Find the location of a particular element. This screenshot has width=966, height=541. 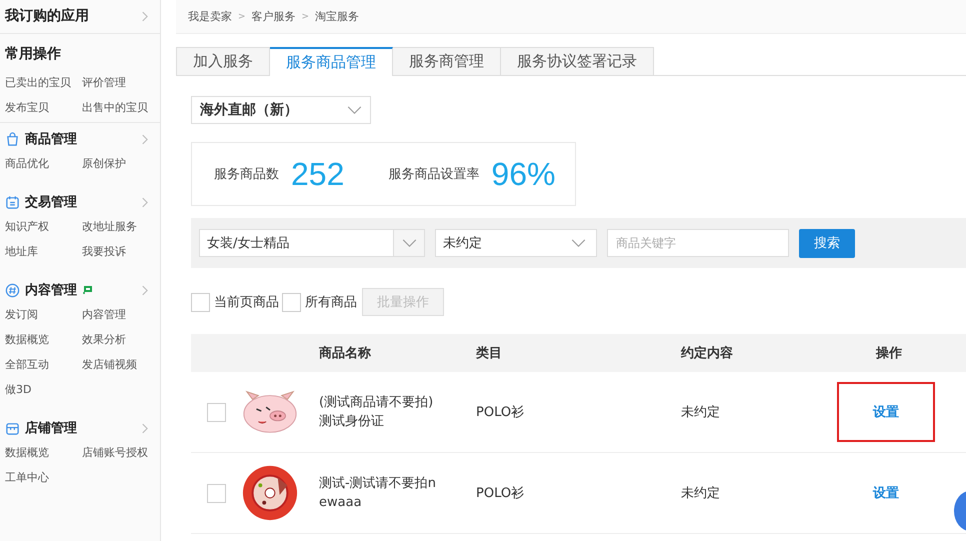

sidebar-link: 知识产权 is located at coordinates (43, 226).